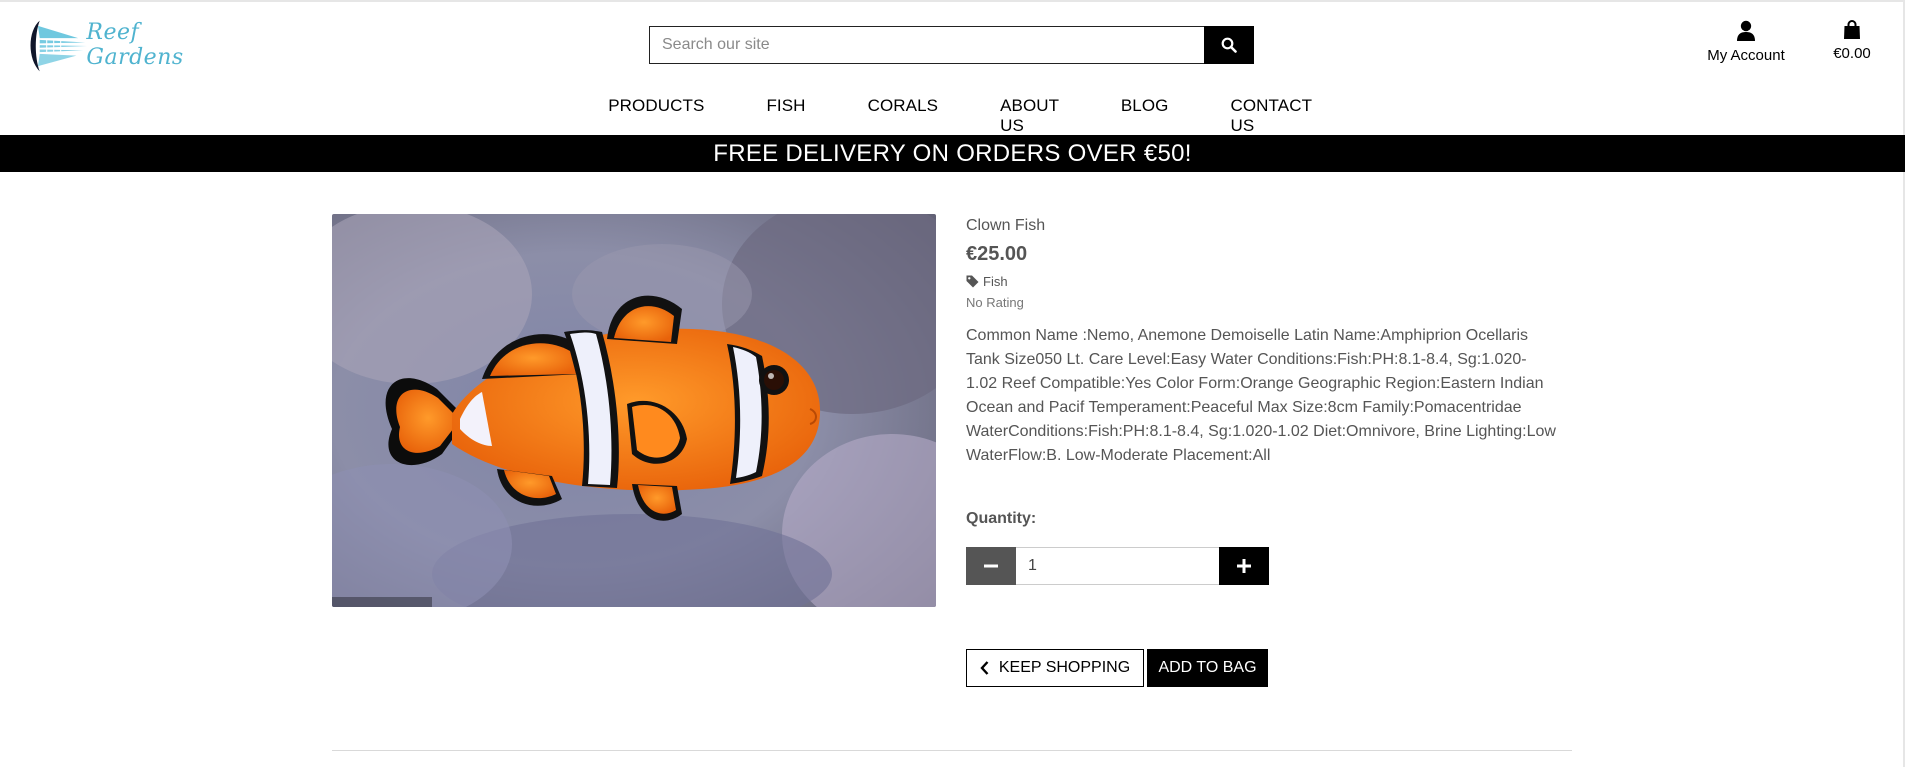 The image size is (1905, 767). What do you see at coordinates (1266, 281) in the screenshot?
I see `product-category-link: Fish` at bounding box center [1266, 281].